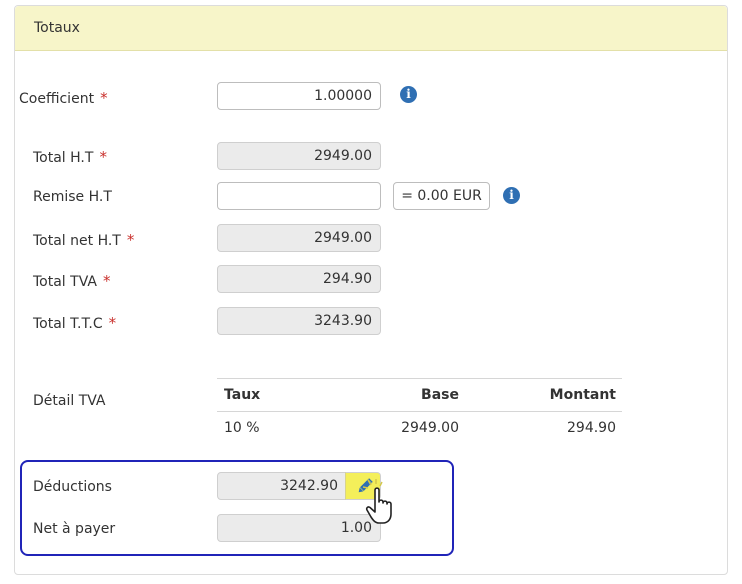 The height and width of the screenshot is (584, 742). I want to click on coefficient-label: Coefficient *, so click(63, 98).